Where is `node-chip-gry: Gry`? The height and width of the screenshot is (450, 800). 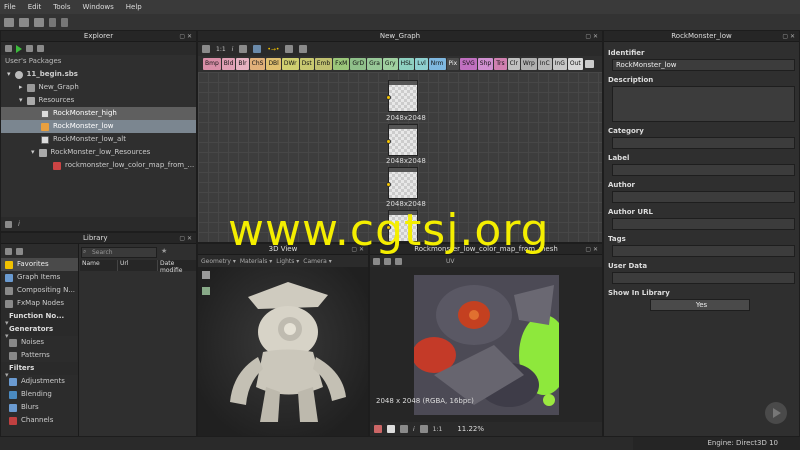
node-chip-gry: Gry is located at coordinates (390, 64).